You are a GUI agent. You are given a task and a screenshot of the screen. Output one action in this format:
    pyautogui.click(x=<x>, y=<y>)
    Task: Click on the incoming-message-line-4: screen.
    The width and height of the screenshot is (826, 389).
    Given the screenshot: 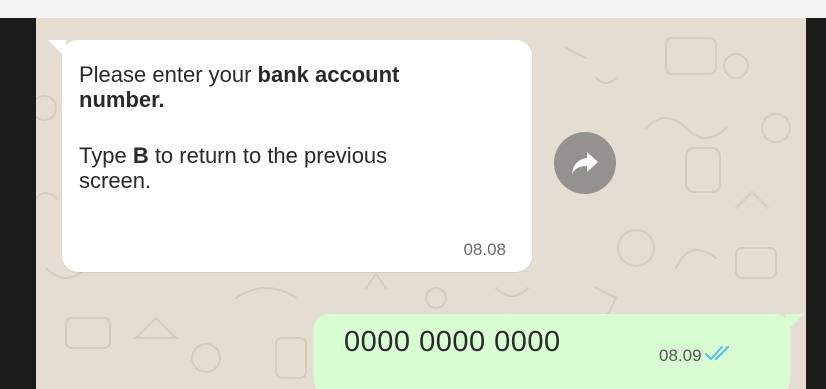 What is the action you would take?
    pyautogui.click(x=115, y=180)
    